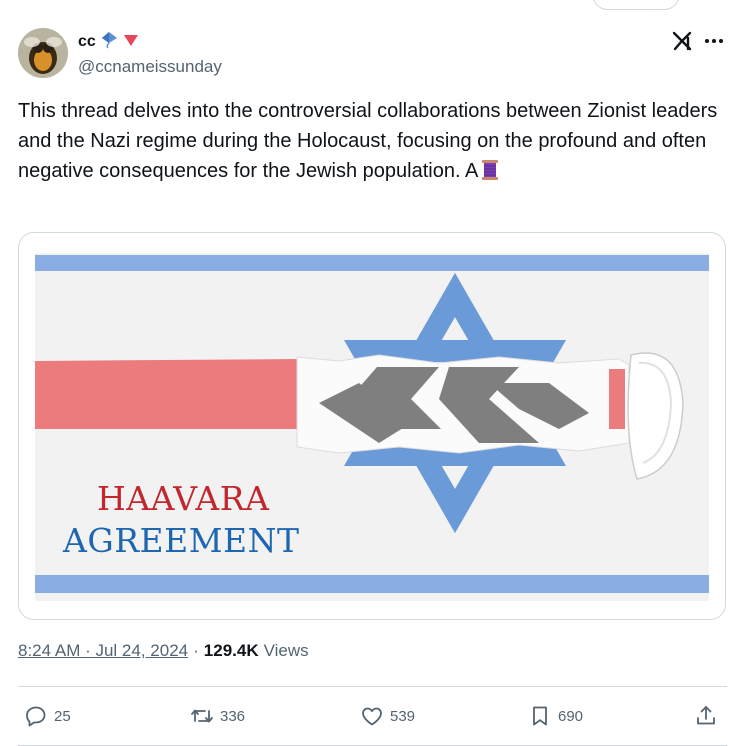 This screenshot has width=745, height=746. Describe the element at coordinates (43, 53) in the screenshot. I see `avatar` at that location.